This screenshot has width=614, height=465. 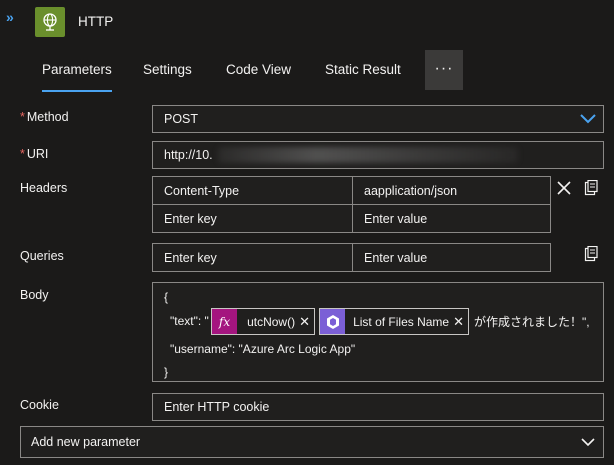 What do you see at coordinates (307, 22) in the screenshot?
I see `card-header: » HTTP` at bounding box center [307, 22].